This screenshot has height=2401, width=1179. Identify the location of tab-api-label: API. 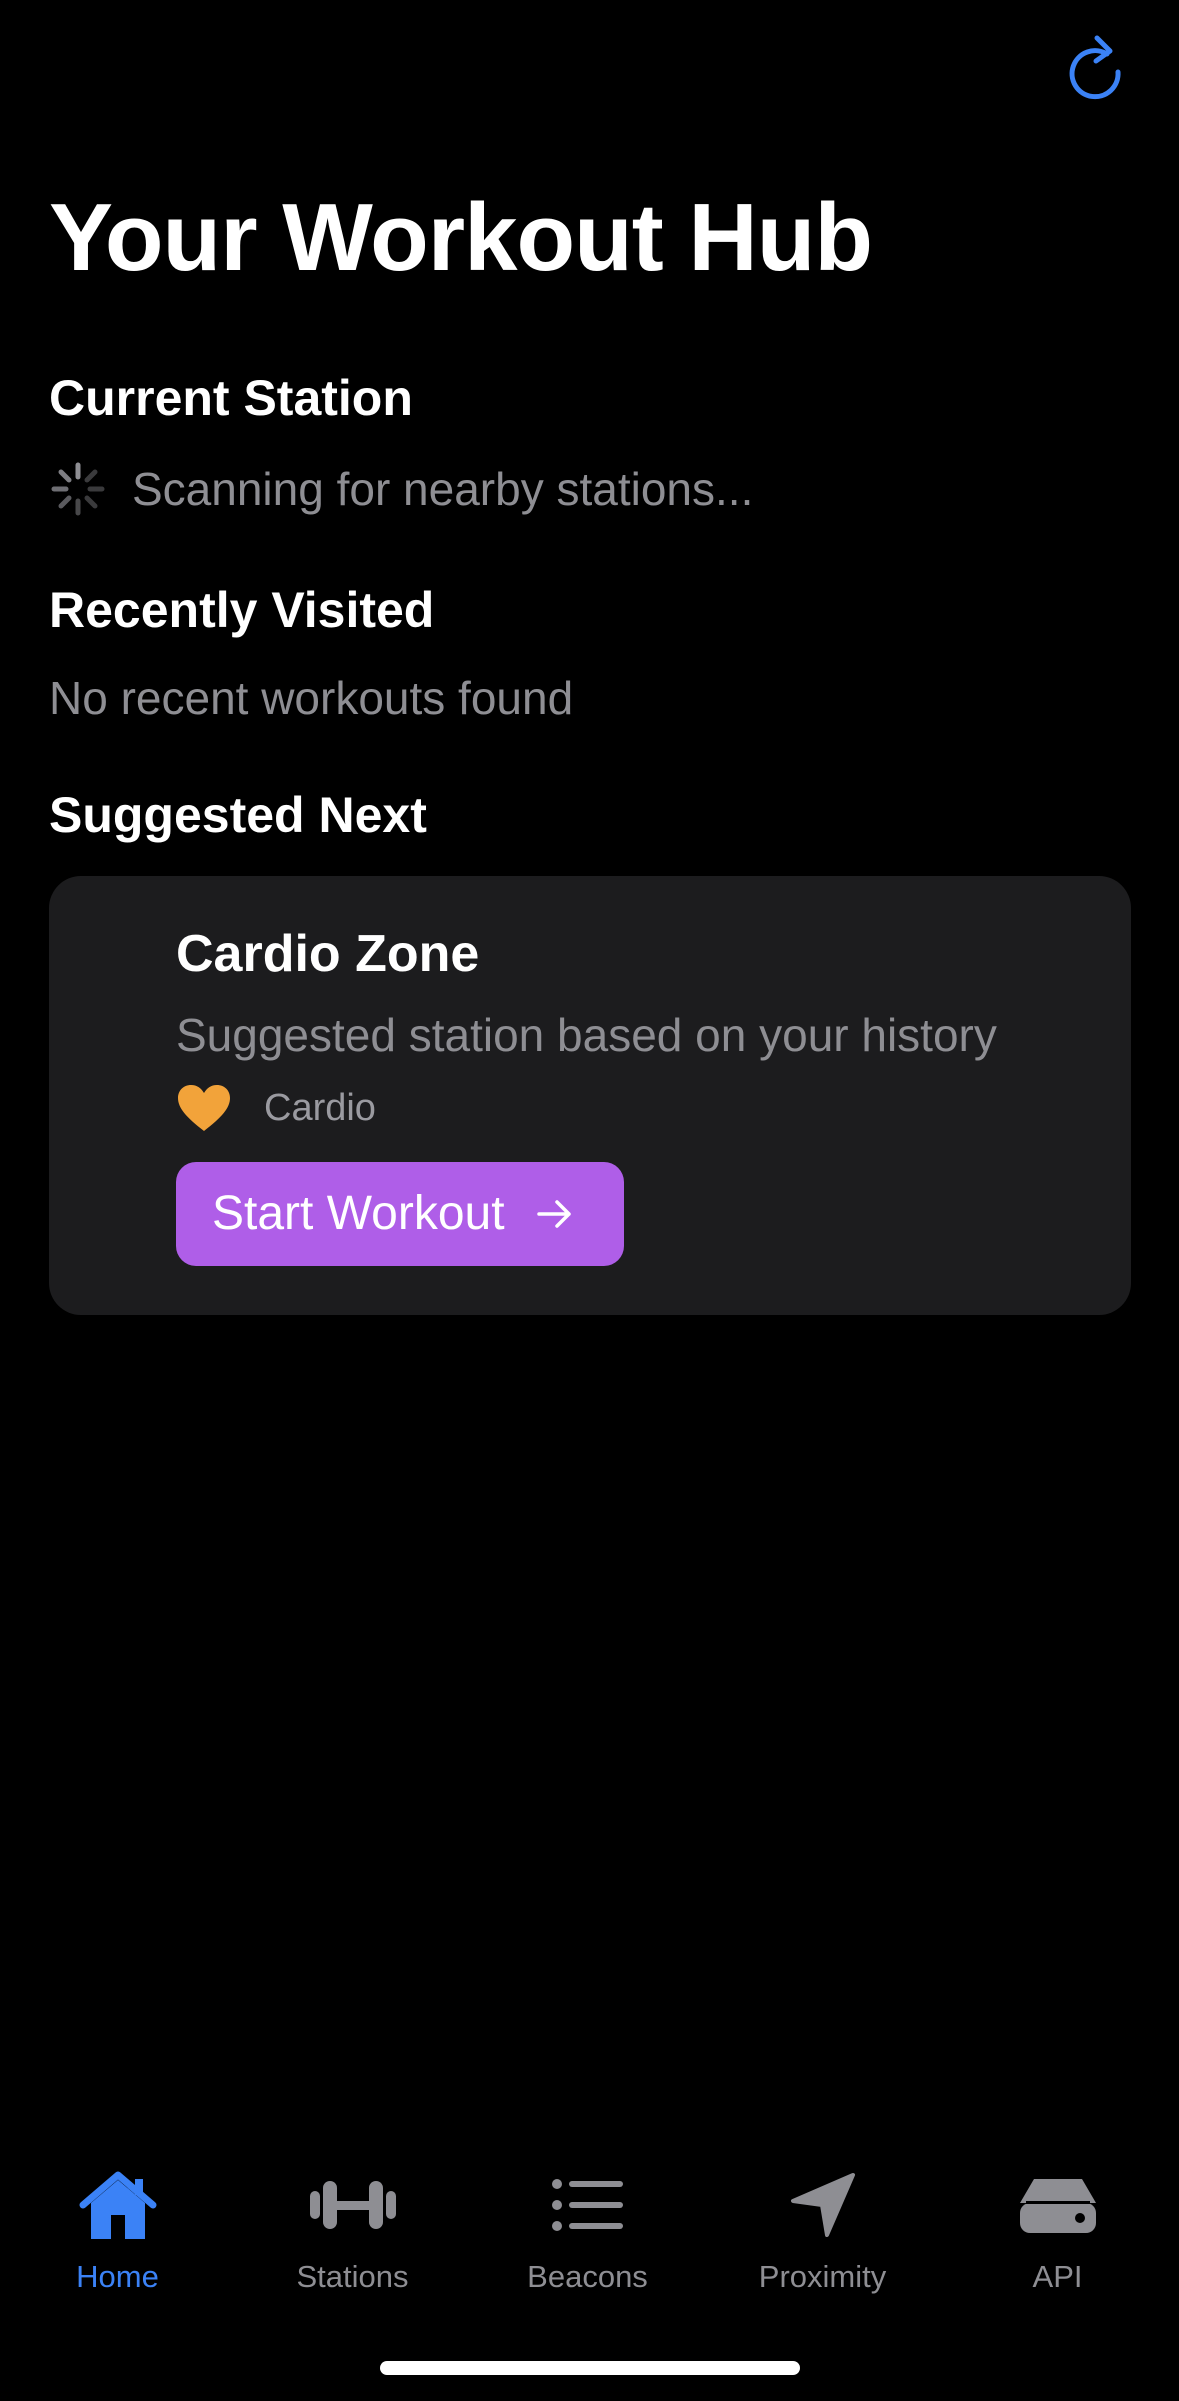
(1057, 2276).